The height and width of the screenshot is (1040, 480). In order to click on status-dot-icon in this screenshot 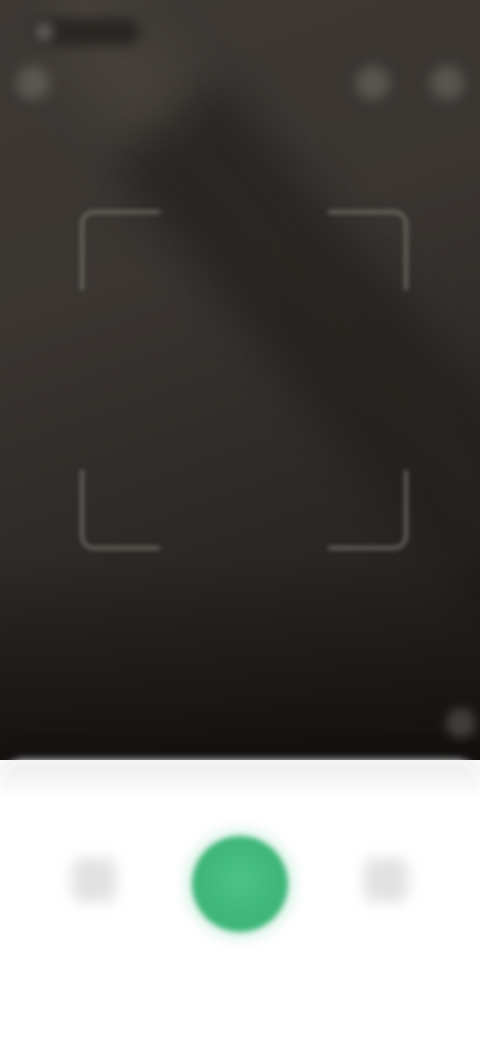, I will do `click(44, 32)`.